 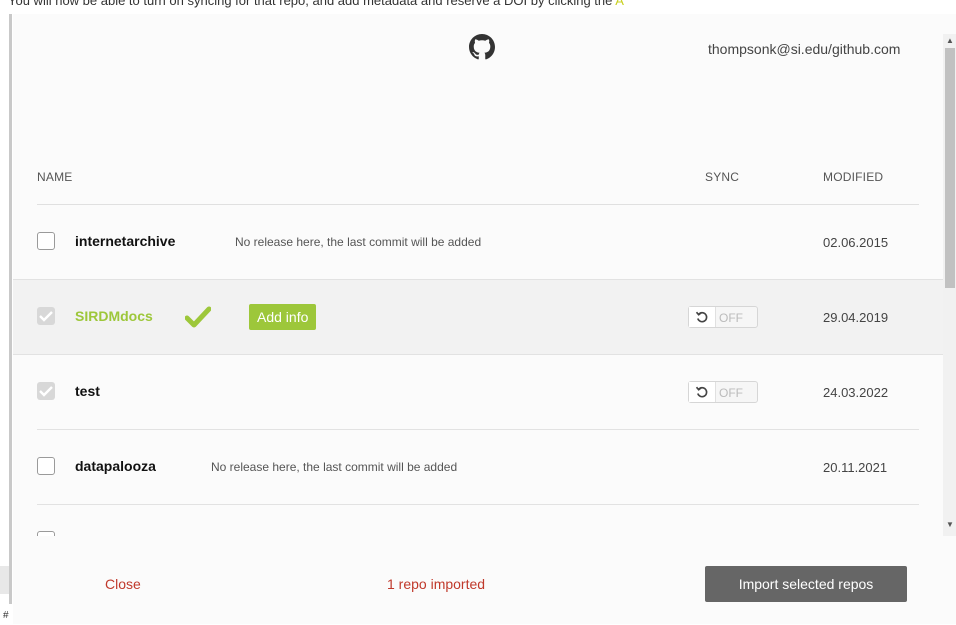 I want to click on table-row, so click(x=478, y=520).